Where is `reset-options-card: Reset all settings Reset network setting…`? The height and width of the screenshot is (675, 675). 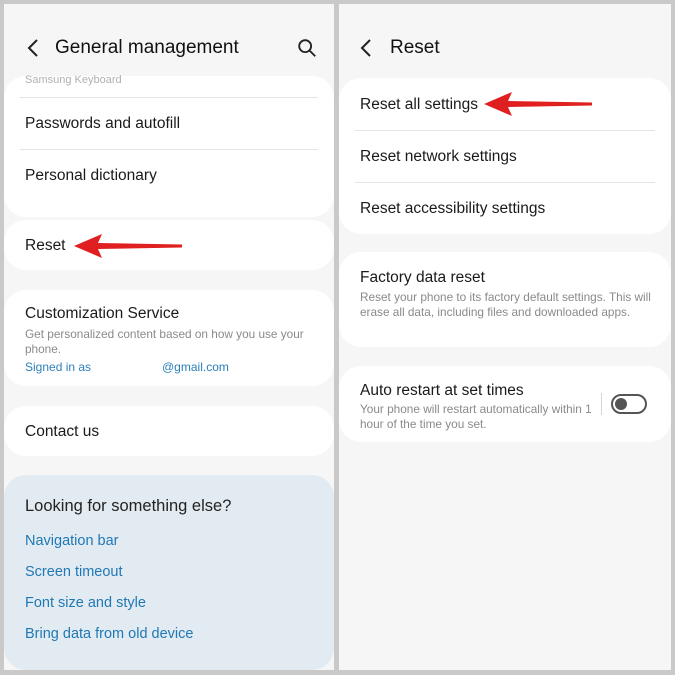 reset-options-card: Reset all settings Reset network setting… is located at coordinates (505, 156).